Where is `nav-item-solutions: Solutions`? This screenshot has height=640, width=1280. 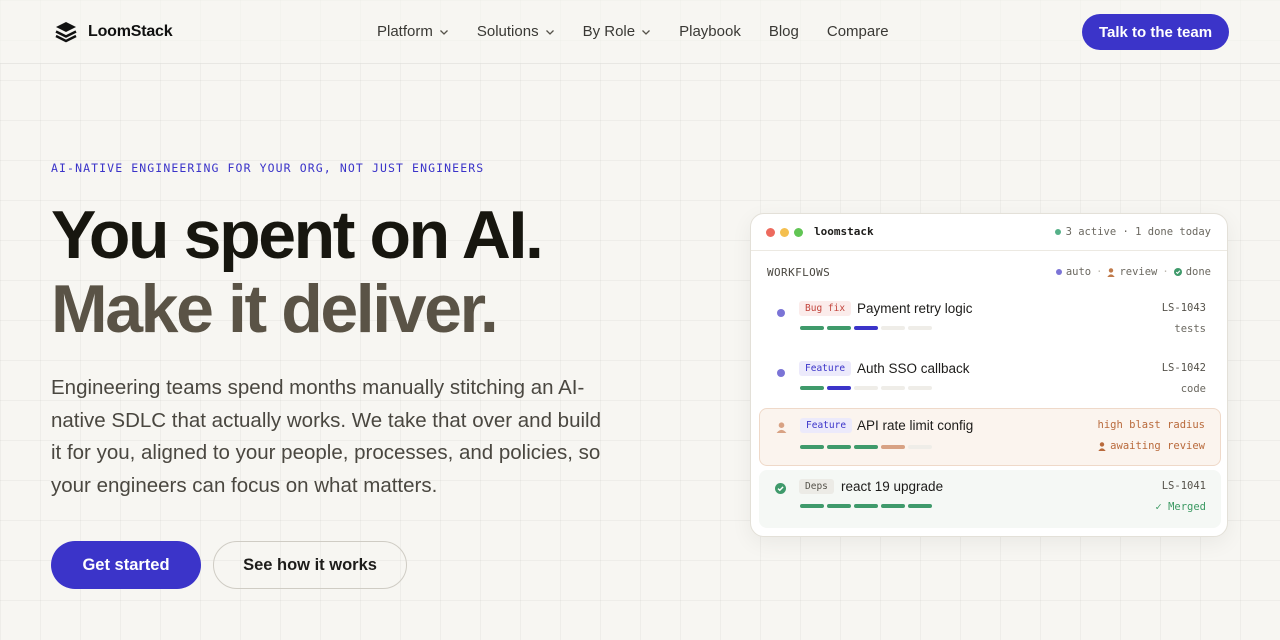 nav-item-solutions: Solutions is located at coordinates (516, 31).